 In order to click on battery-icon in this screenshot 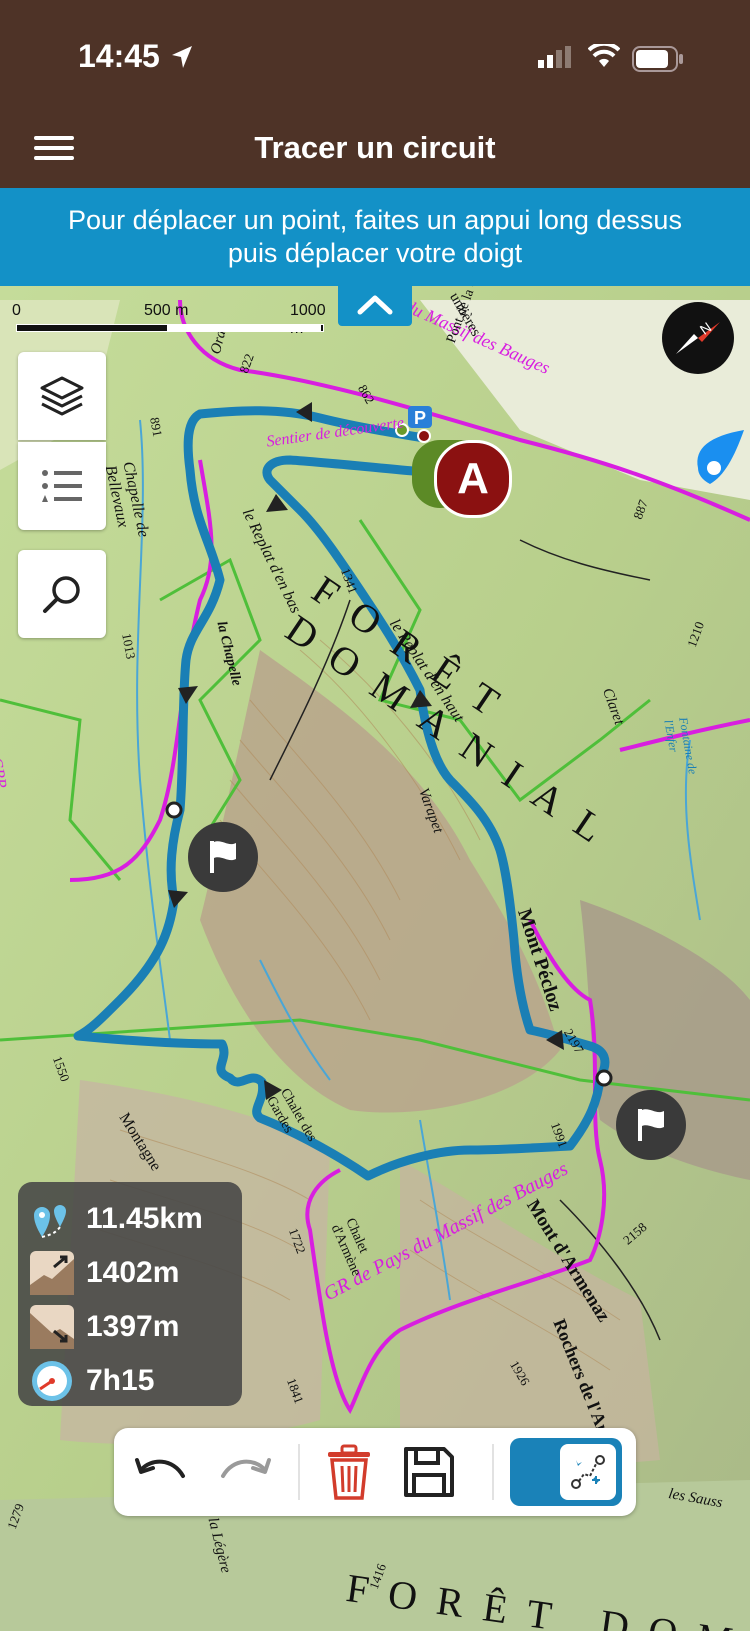, I will do `click(657, 59)`.